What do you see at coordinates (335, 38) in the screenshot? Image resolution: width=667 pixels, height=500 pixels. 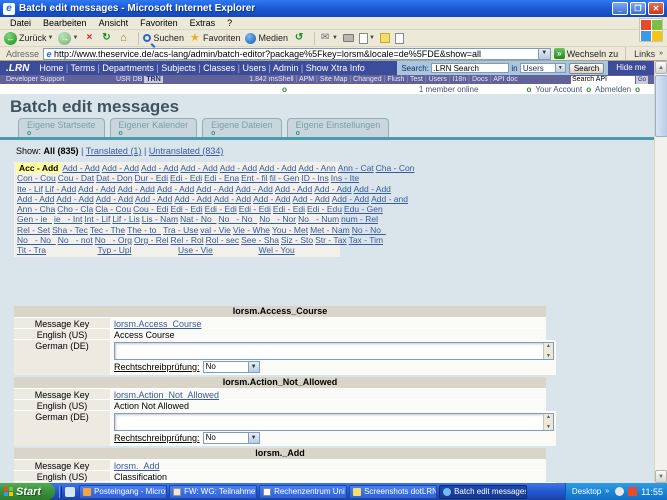 I see `mail-dropdown-icon: ▼` at bounding box center [335, 38].